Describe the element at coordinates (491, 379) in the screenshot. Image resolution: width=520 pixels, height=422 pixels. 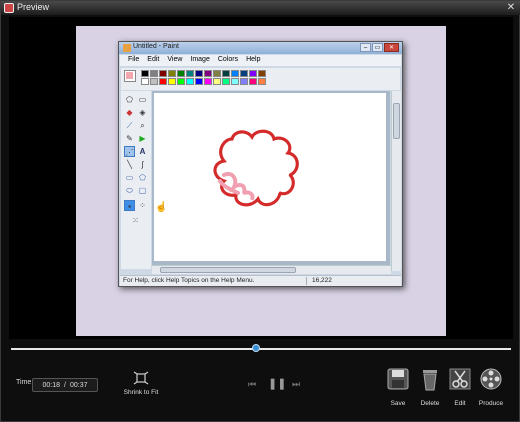
I see `film-reel-icon` at that location.